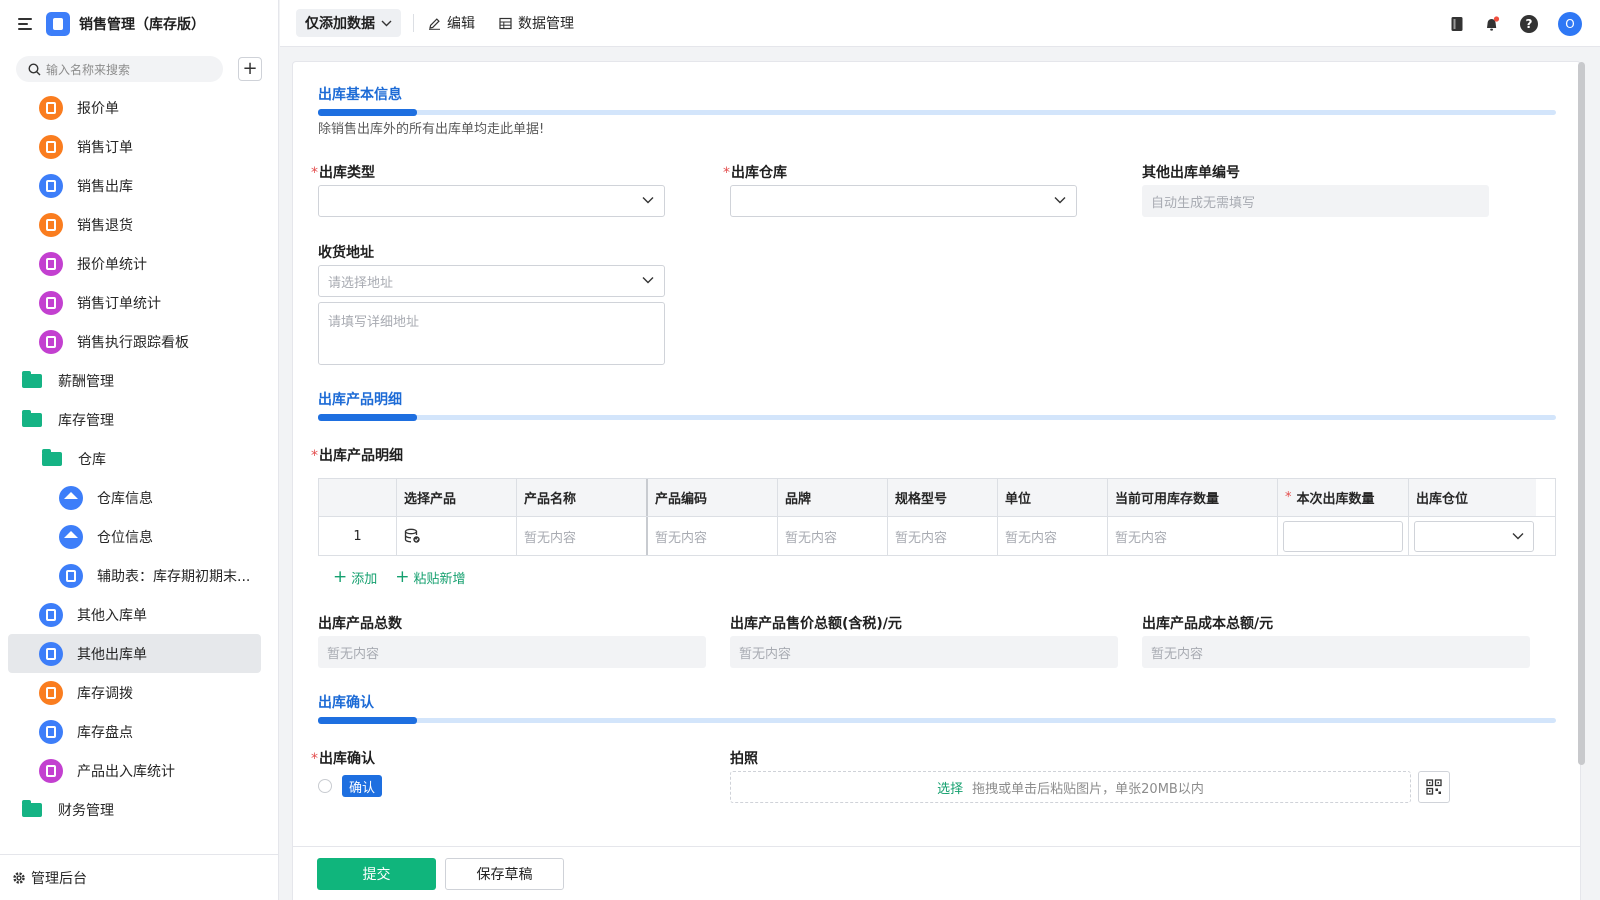  What do you see at coordinates (755, 173) in the screenshot?
I see `outbound-warehouse-label: *出库仓库` at bounding box center [755, 173].